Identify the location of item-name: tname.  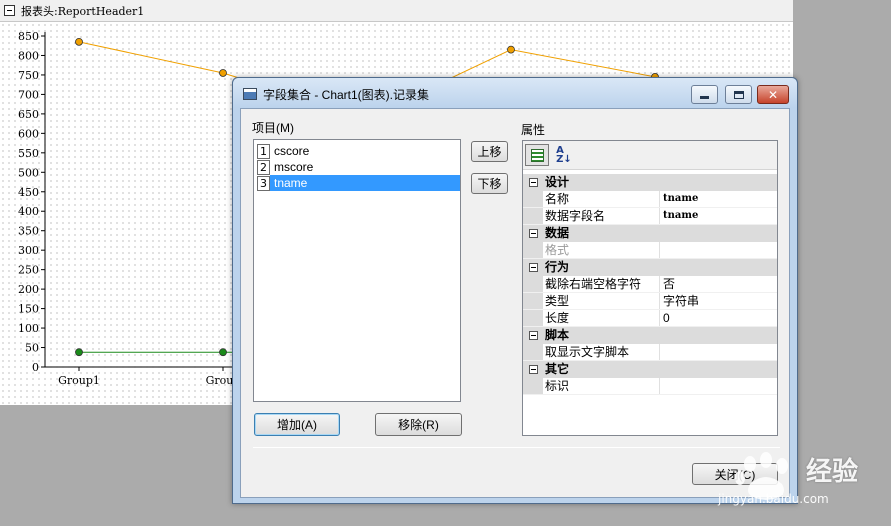
(365, 183).